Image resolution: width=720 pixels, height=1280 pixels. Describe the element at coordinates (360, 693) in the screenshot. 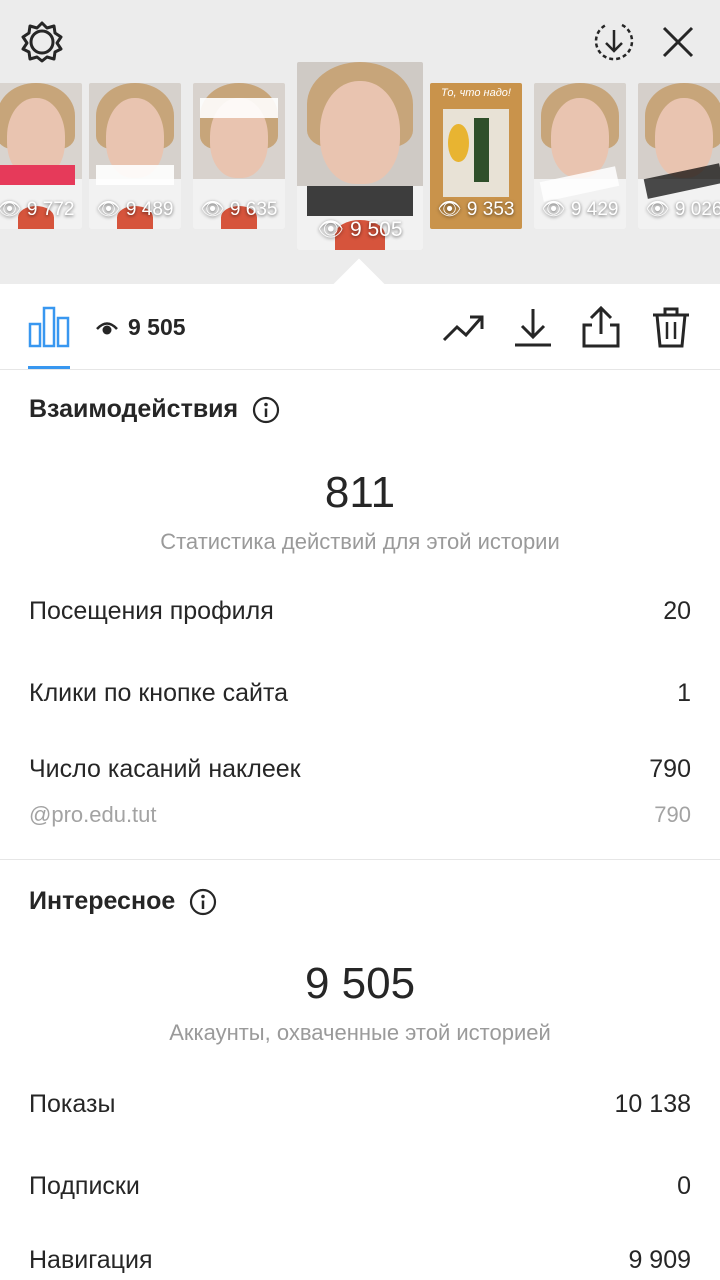

I see `stat-row: Клики по кнопке сайта 1` at that location.